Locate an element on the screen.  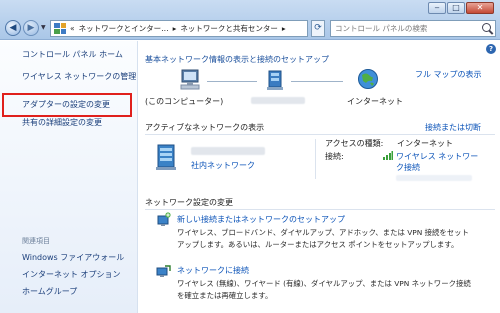
work-network-icon is located at coordinates (167, 157).